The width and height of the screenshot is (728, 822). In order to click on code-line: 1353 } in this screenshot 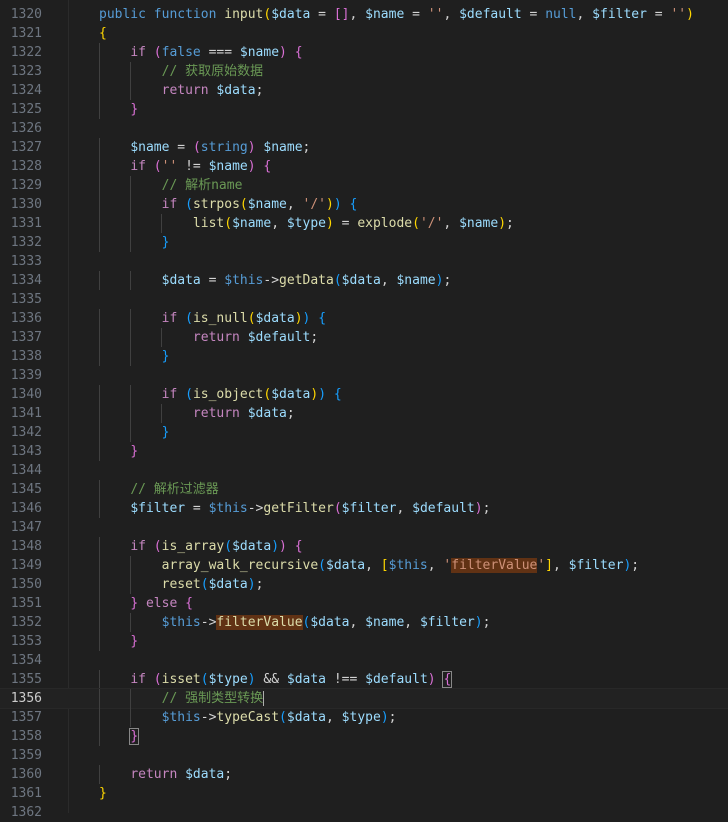, I will do `click(364, 641)`.